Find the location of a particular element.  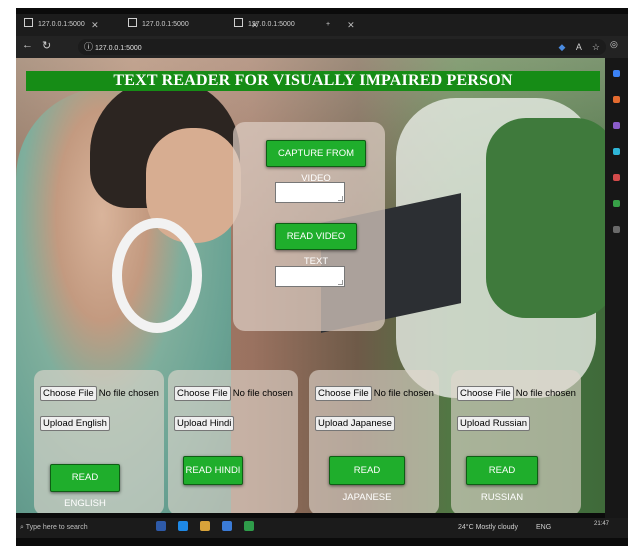

read-japanese-button: READ JAPANESE is located at coordinates (367, 479).